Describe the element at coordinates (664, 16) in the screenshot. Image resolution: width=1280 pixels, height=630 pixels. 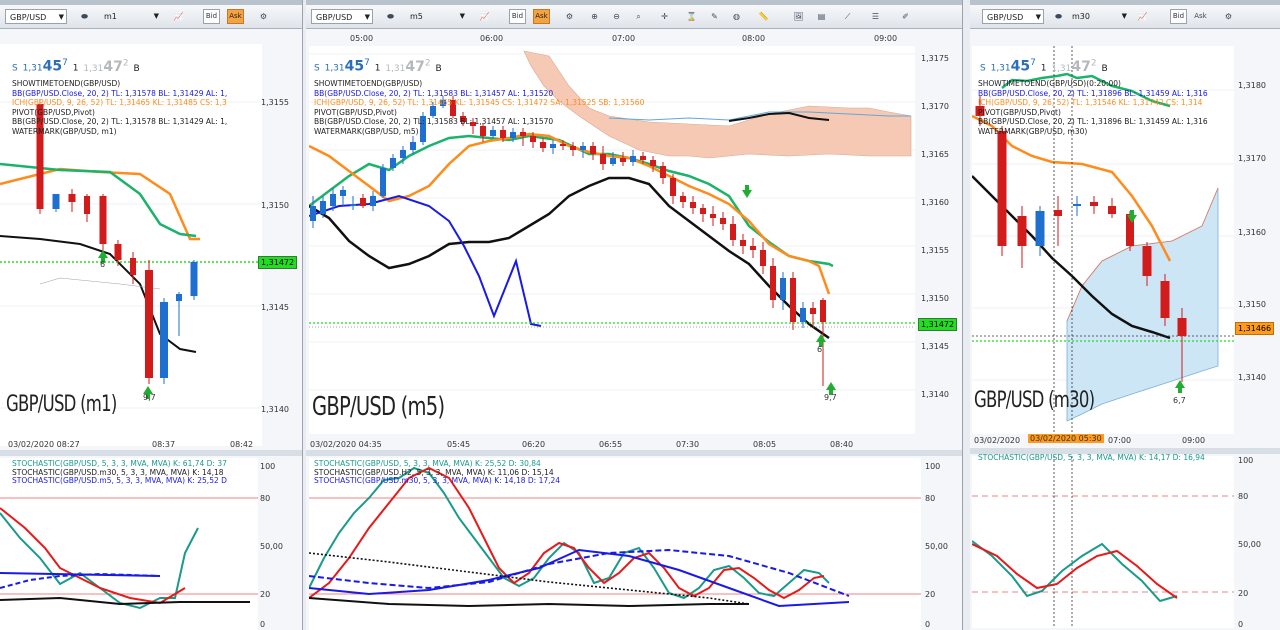
I see `crosshair-icon: ✛` at that location.